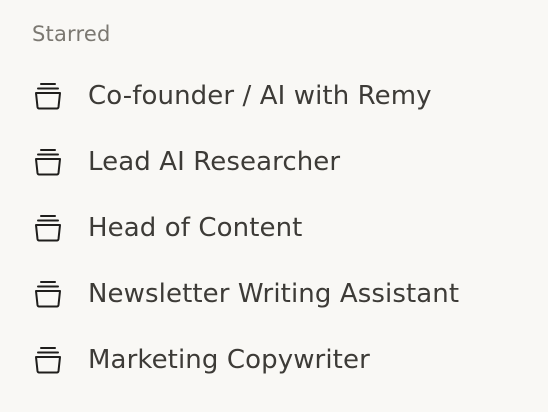 The height and width of the screenshot is (412, 548). I want to click on starred-item-label: Co-founder / AI with Remy, so click(260, 96).